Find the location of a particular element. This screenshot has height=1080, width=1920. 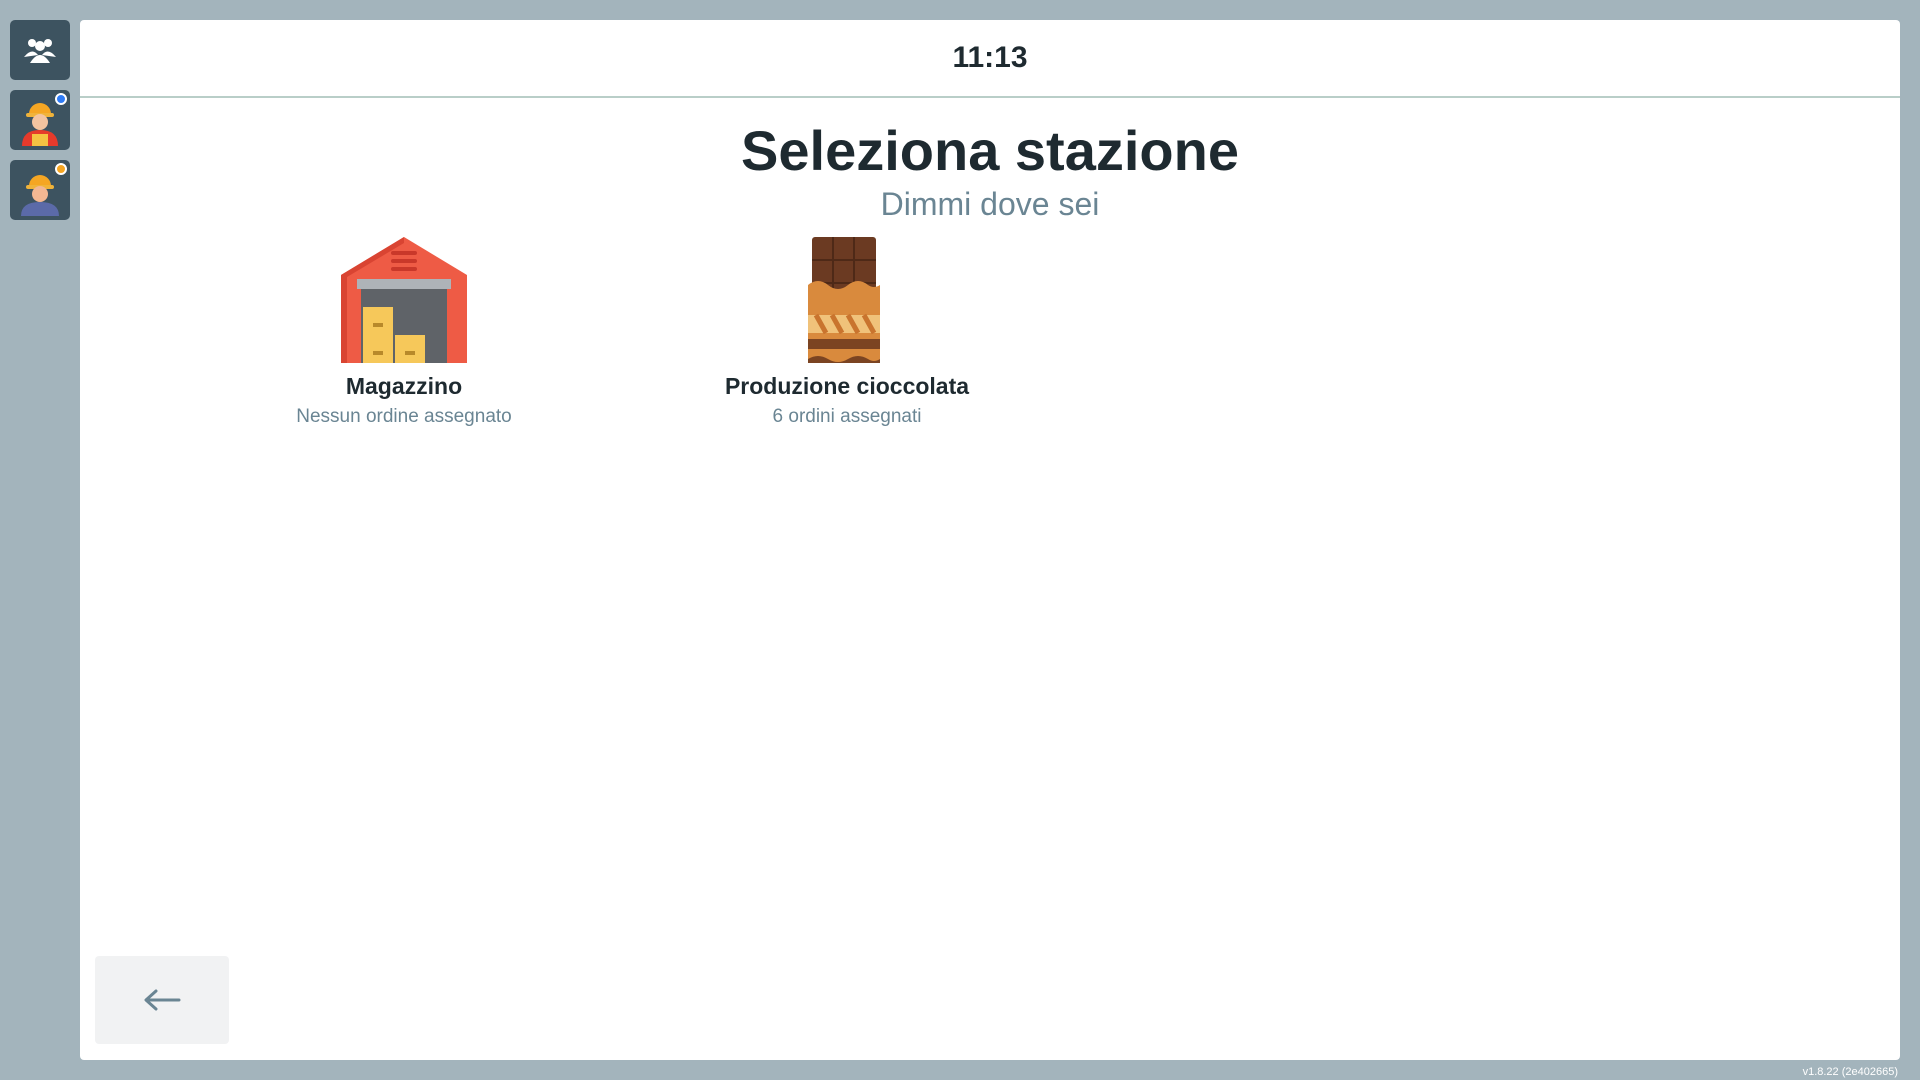

station-status: 6 ordini assegnati is located at coordinates (847, 416).